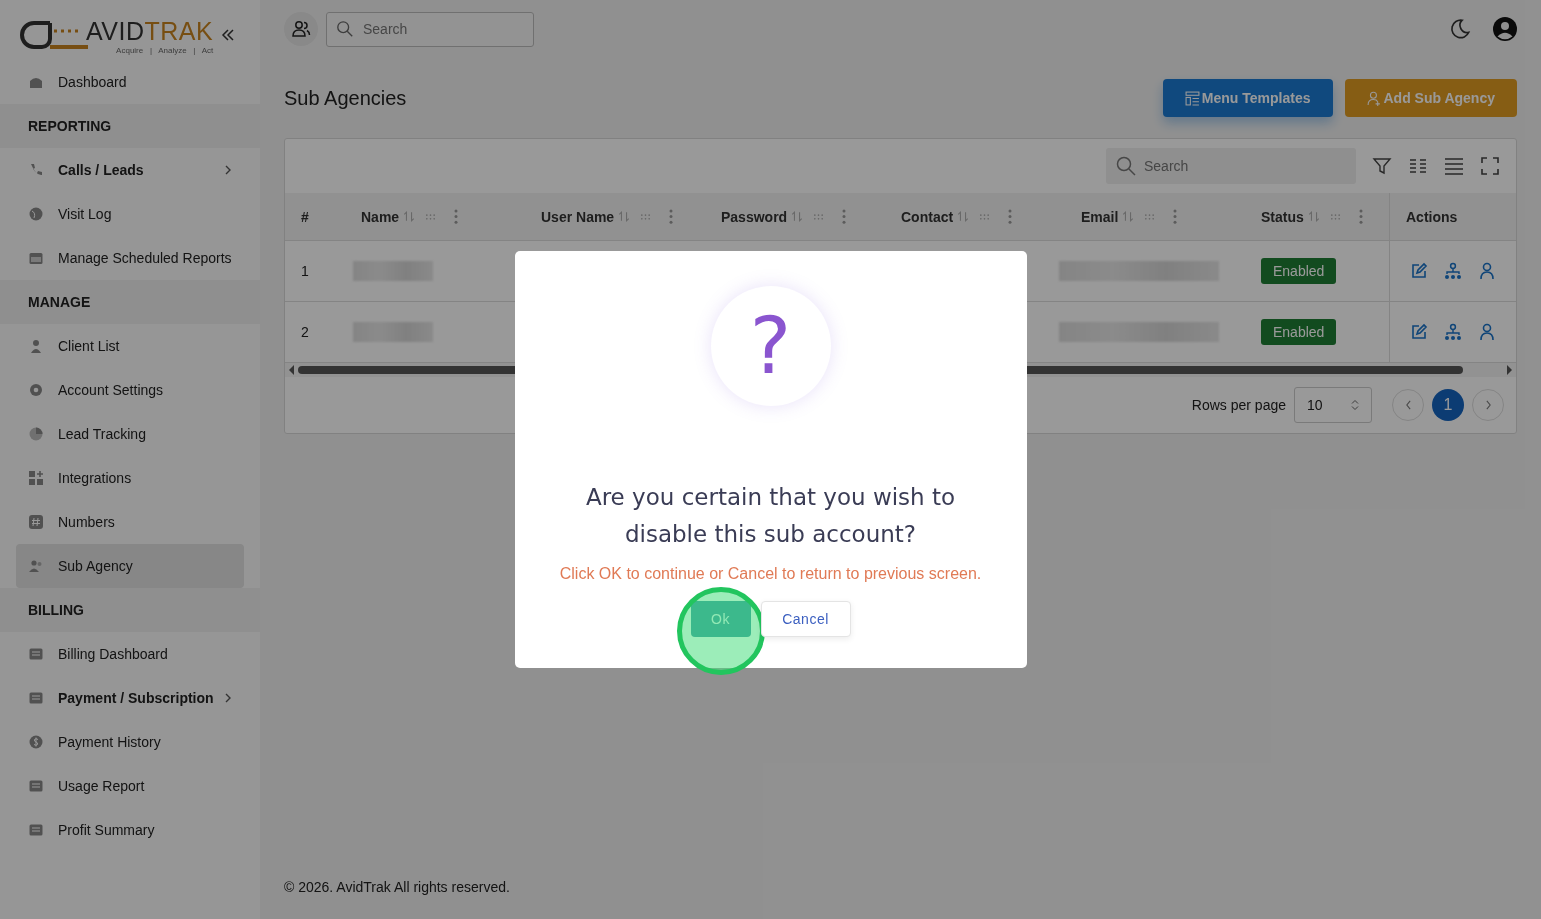 This screenshot has height=919, width=1541. What do you see at coordinates (130, 126) in the screenshot?
I see `section-header: REPORTING` at bounding box center [130, 126].